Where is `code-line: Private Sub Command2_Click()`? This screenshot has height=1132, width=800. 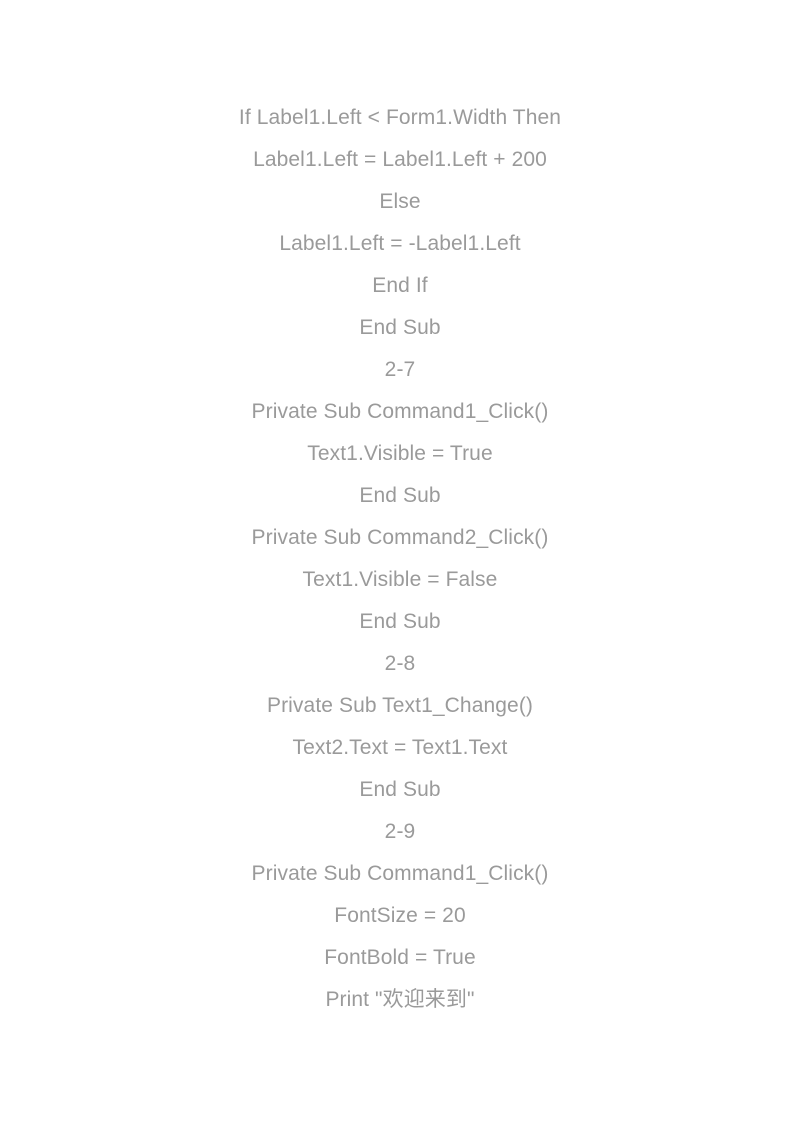 code-line: Private Sub Command2_Click() is located at coordinates (400, 537).